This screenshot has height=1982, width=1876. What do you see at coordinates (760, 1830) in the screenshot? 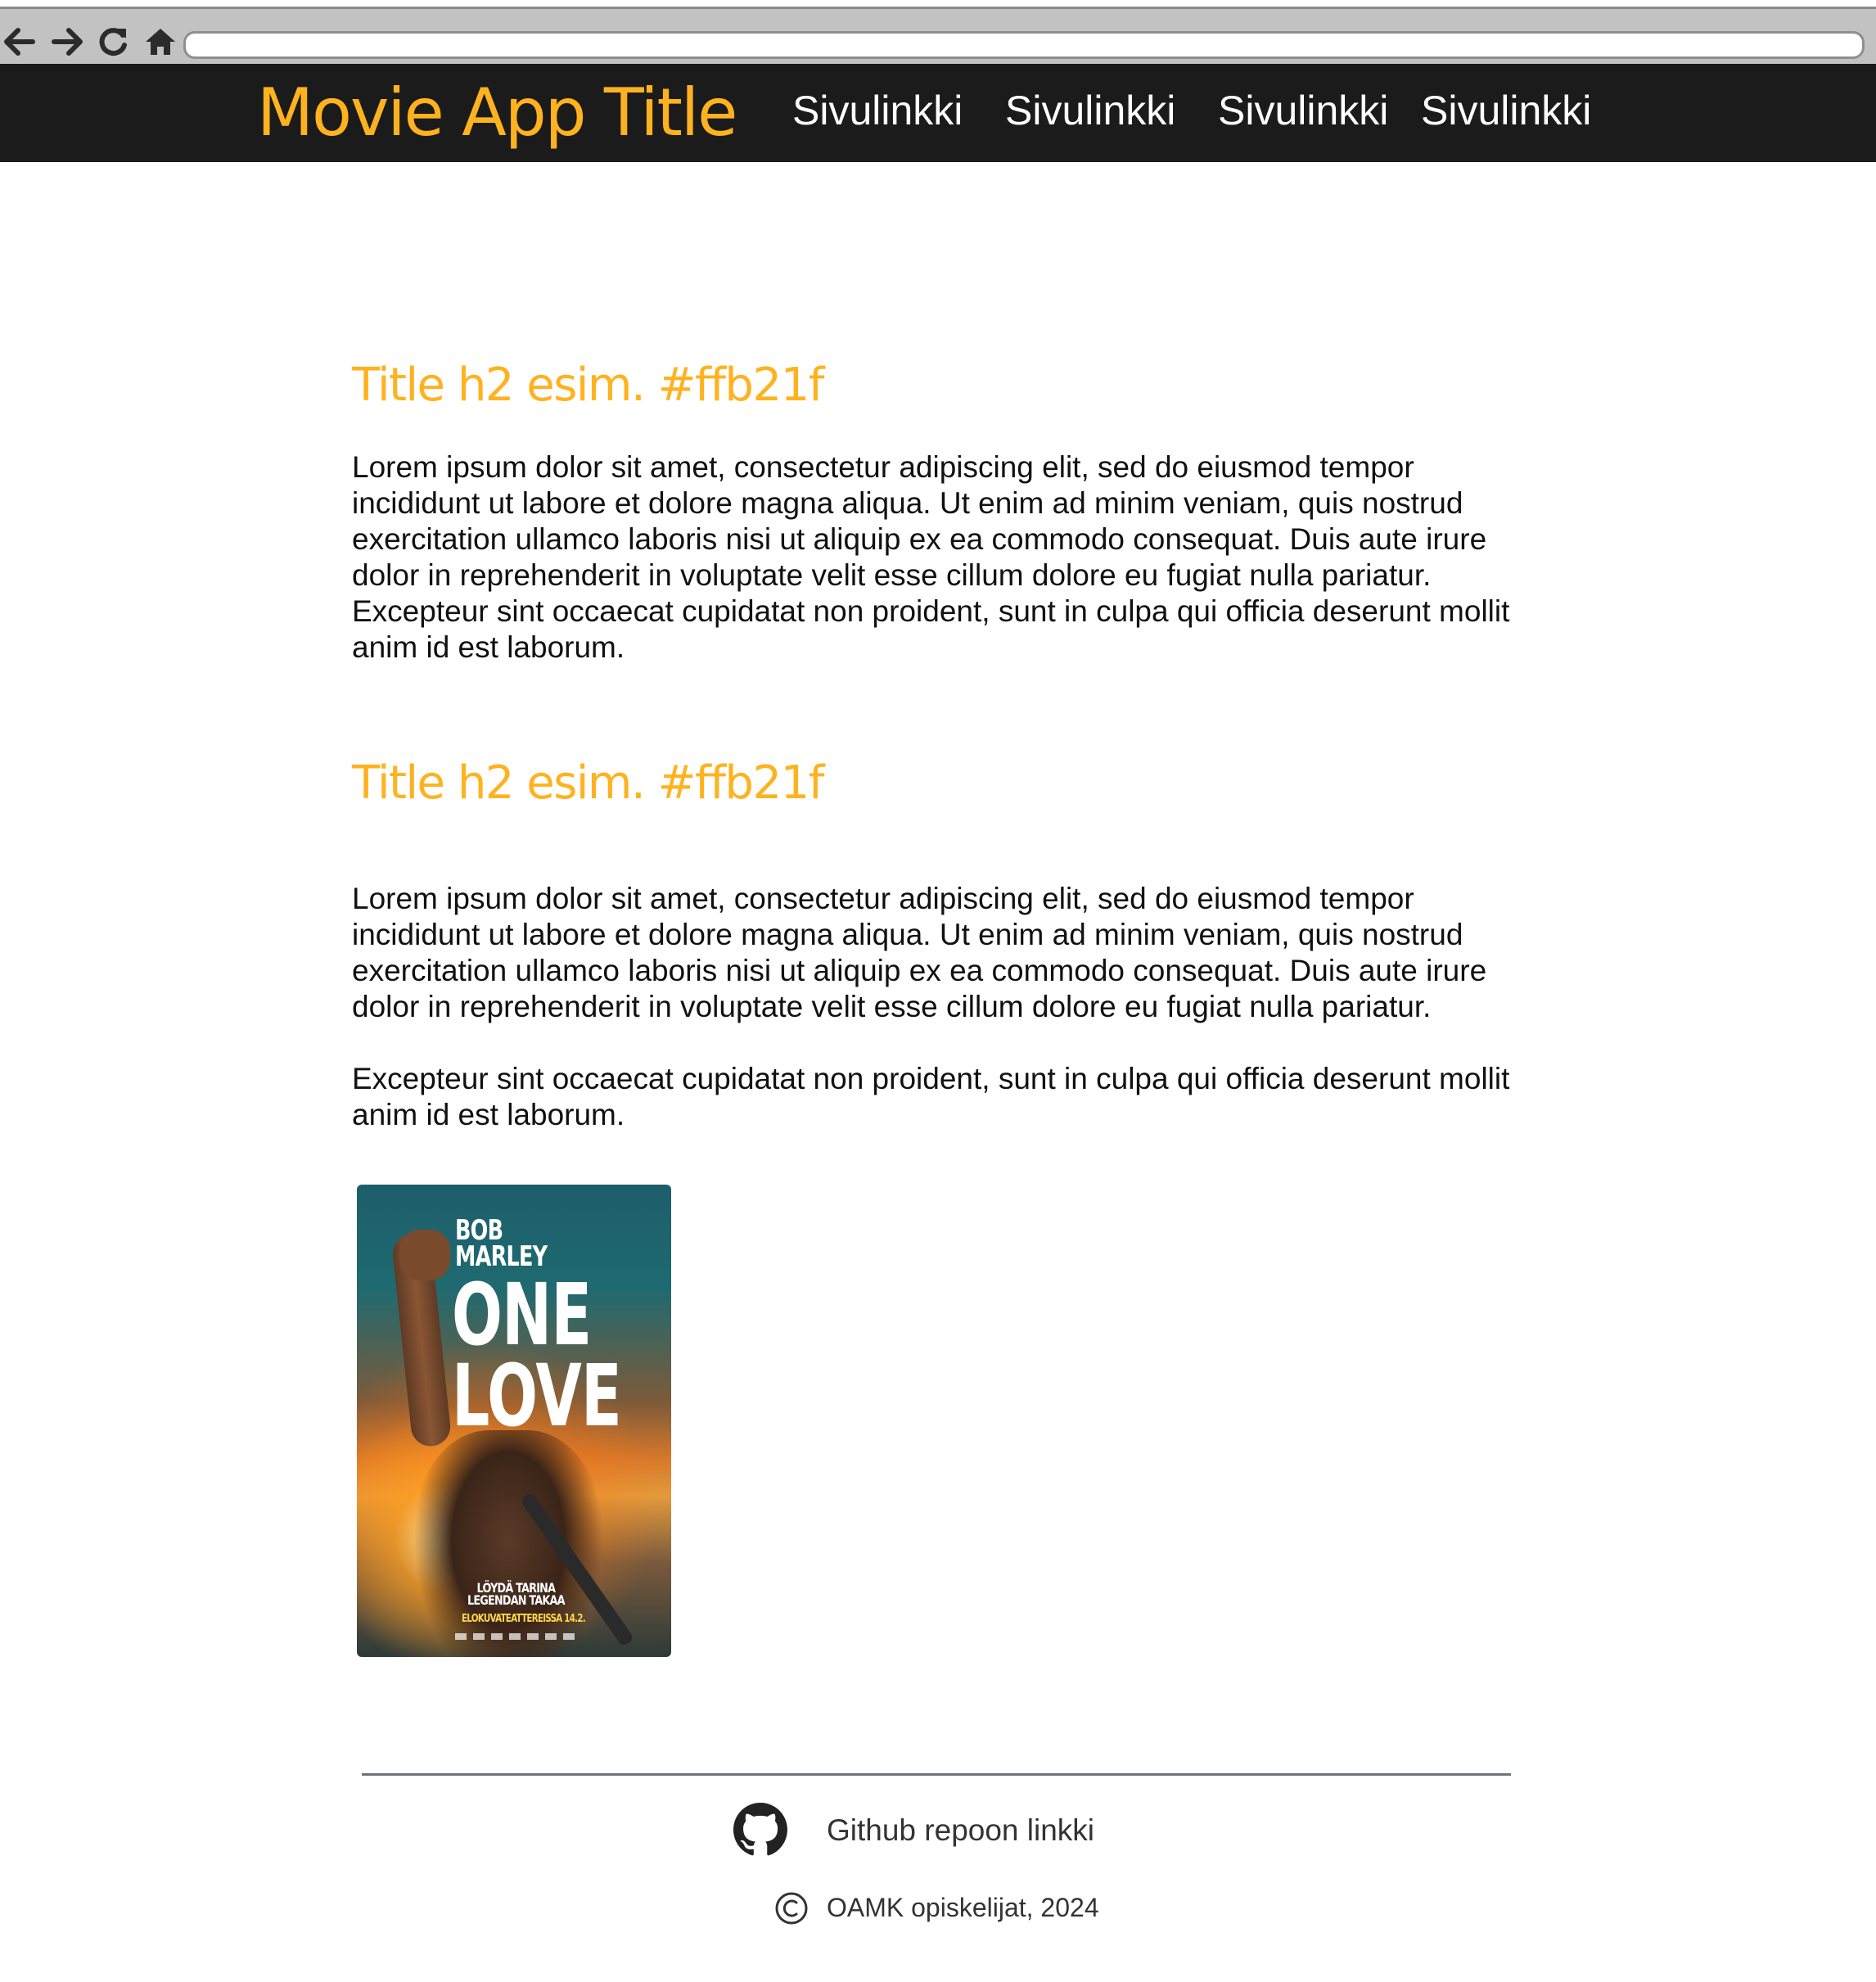
I see `github-icon` at bounding box center [760, 1830].